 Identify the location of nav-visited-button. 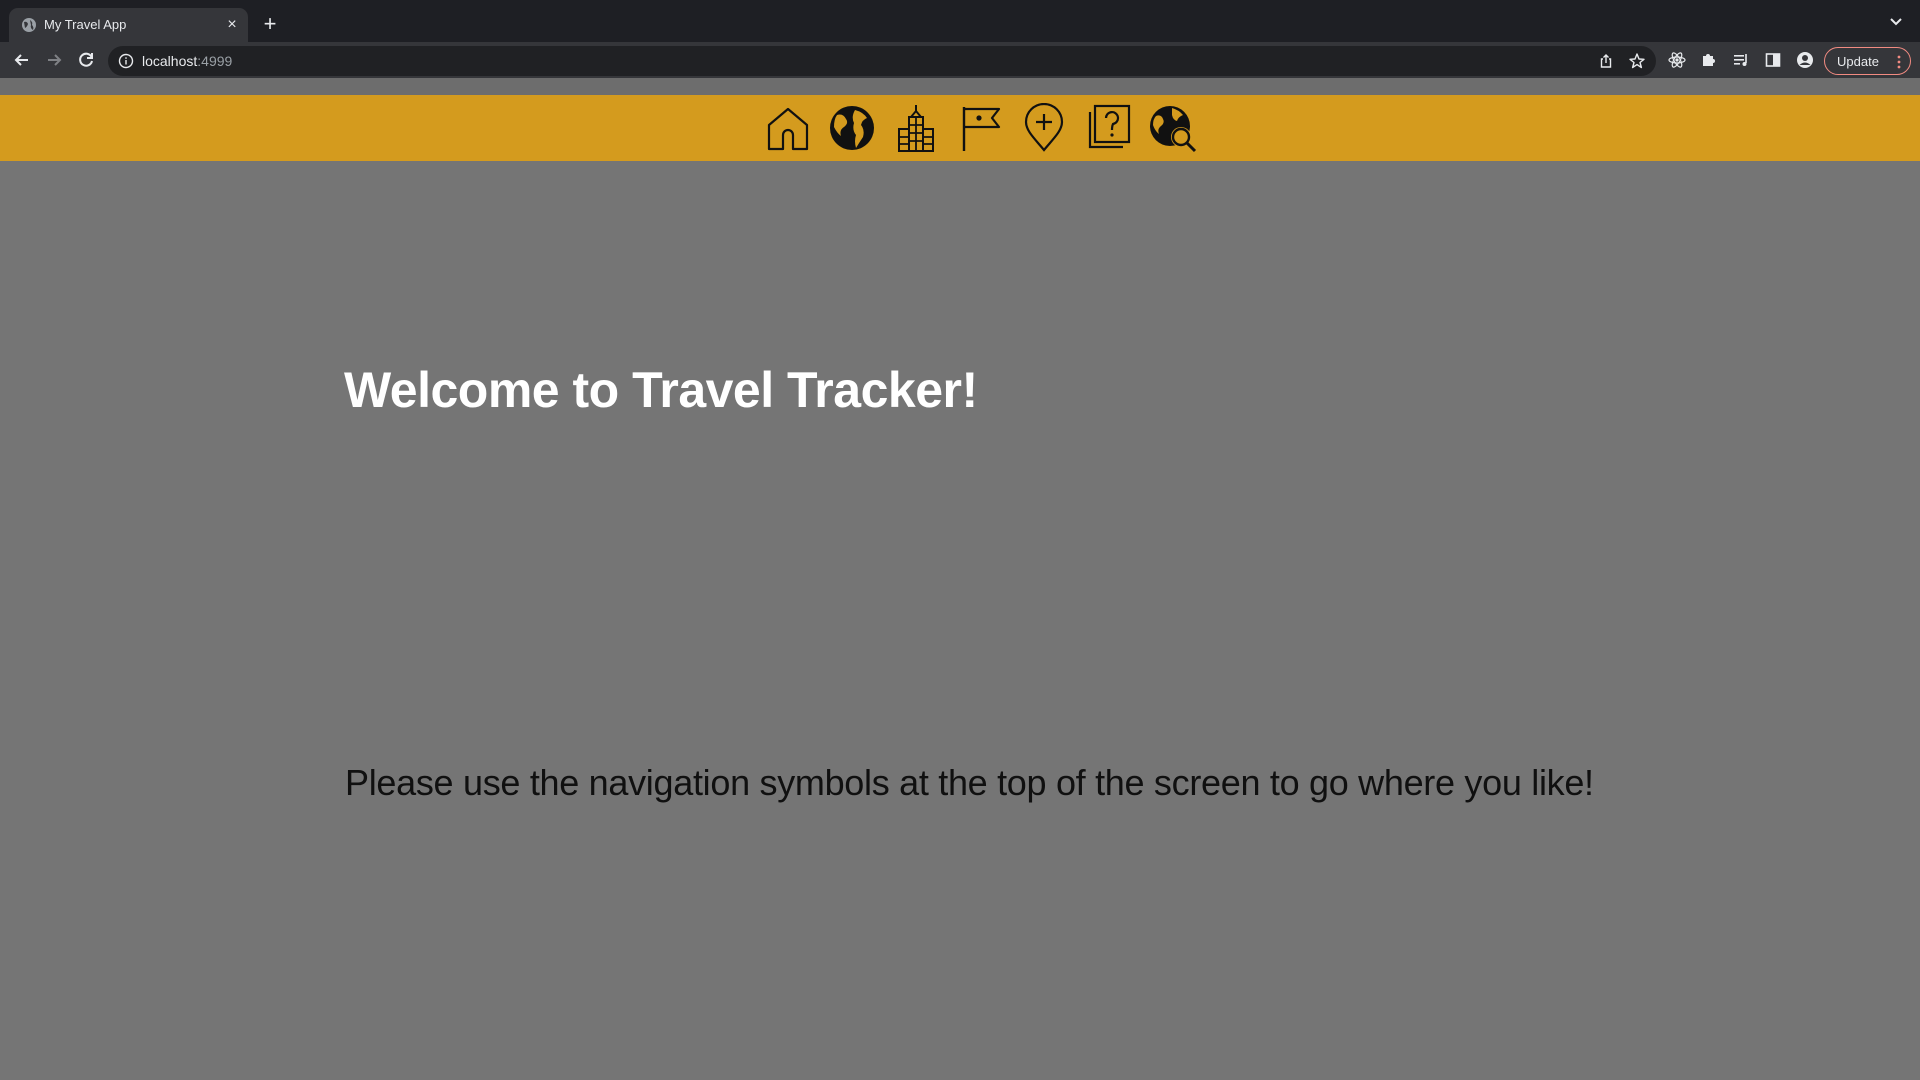
(980, 128).